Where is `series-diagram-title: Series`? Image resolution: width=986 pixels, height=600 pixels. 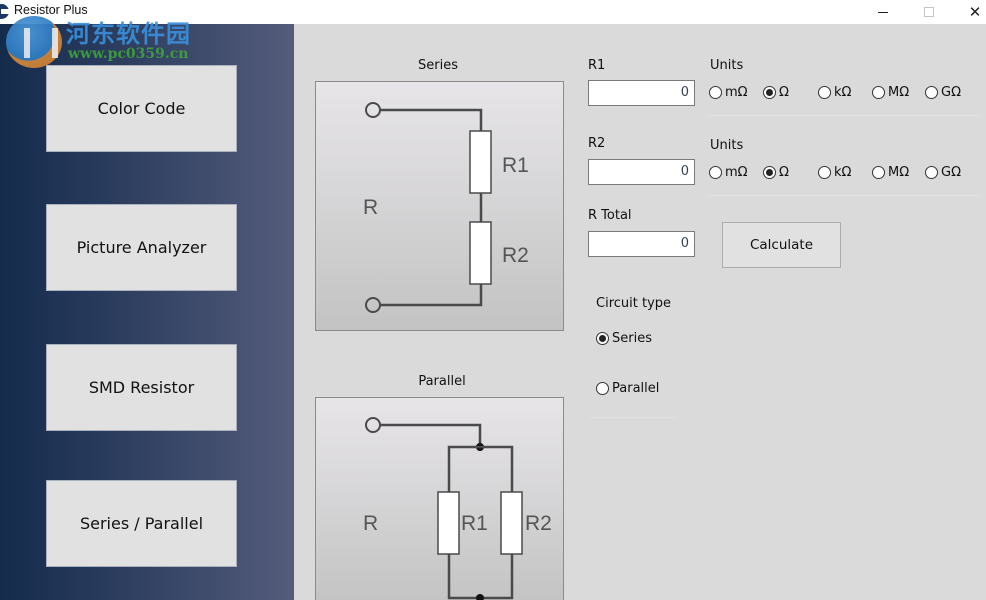 series-diagram-title: Series is located at coordinates (438, 65).